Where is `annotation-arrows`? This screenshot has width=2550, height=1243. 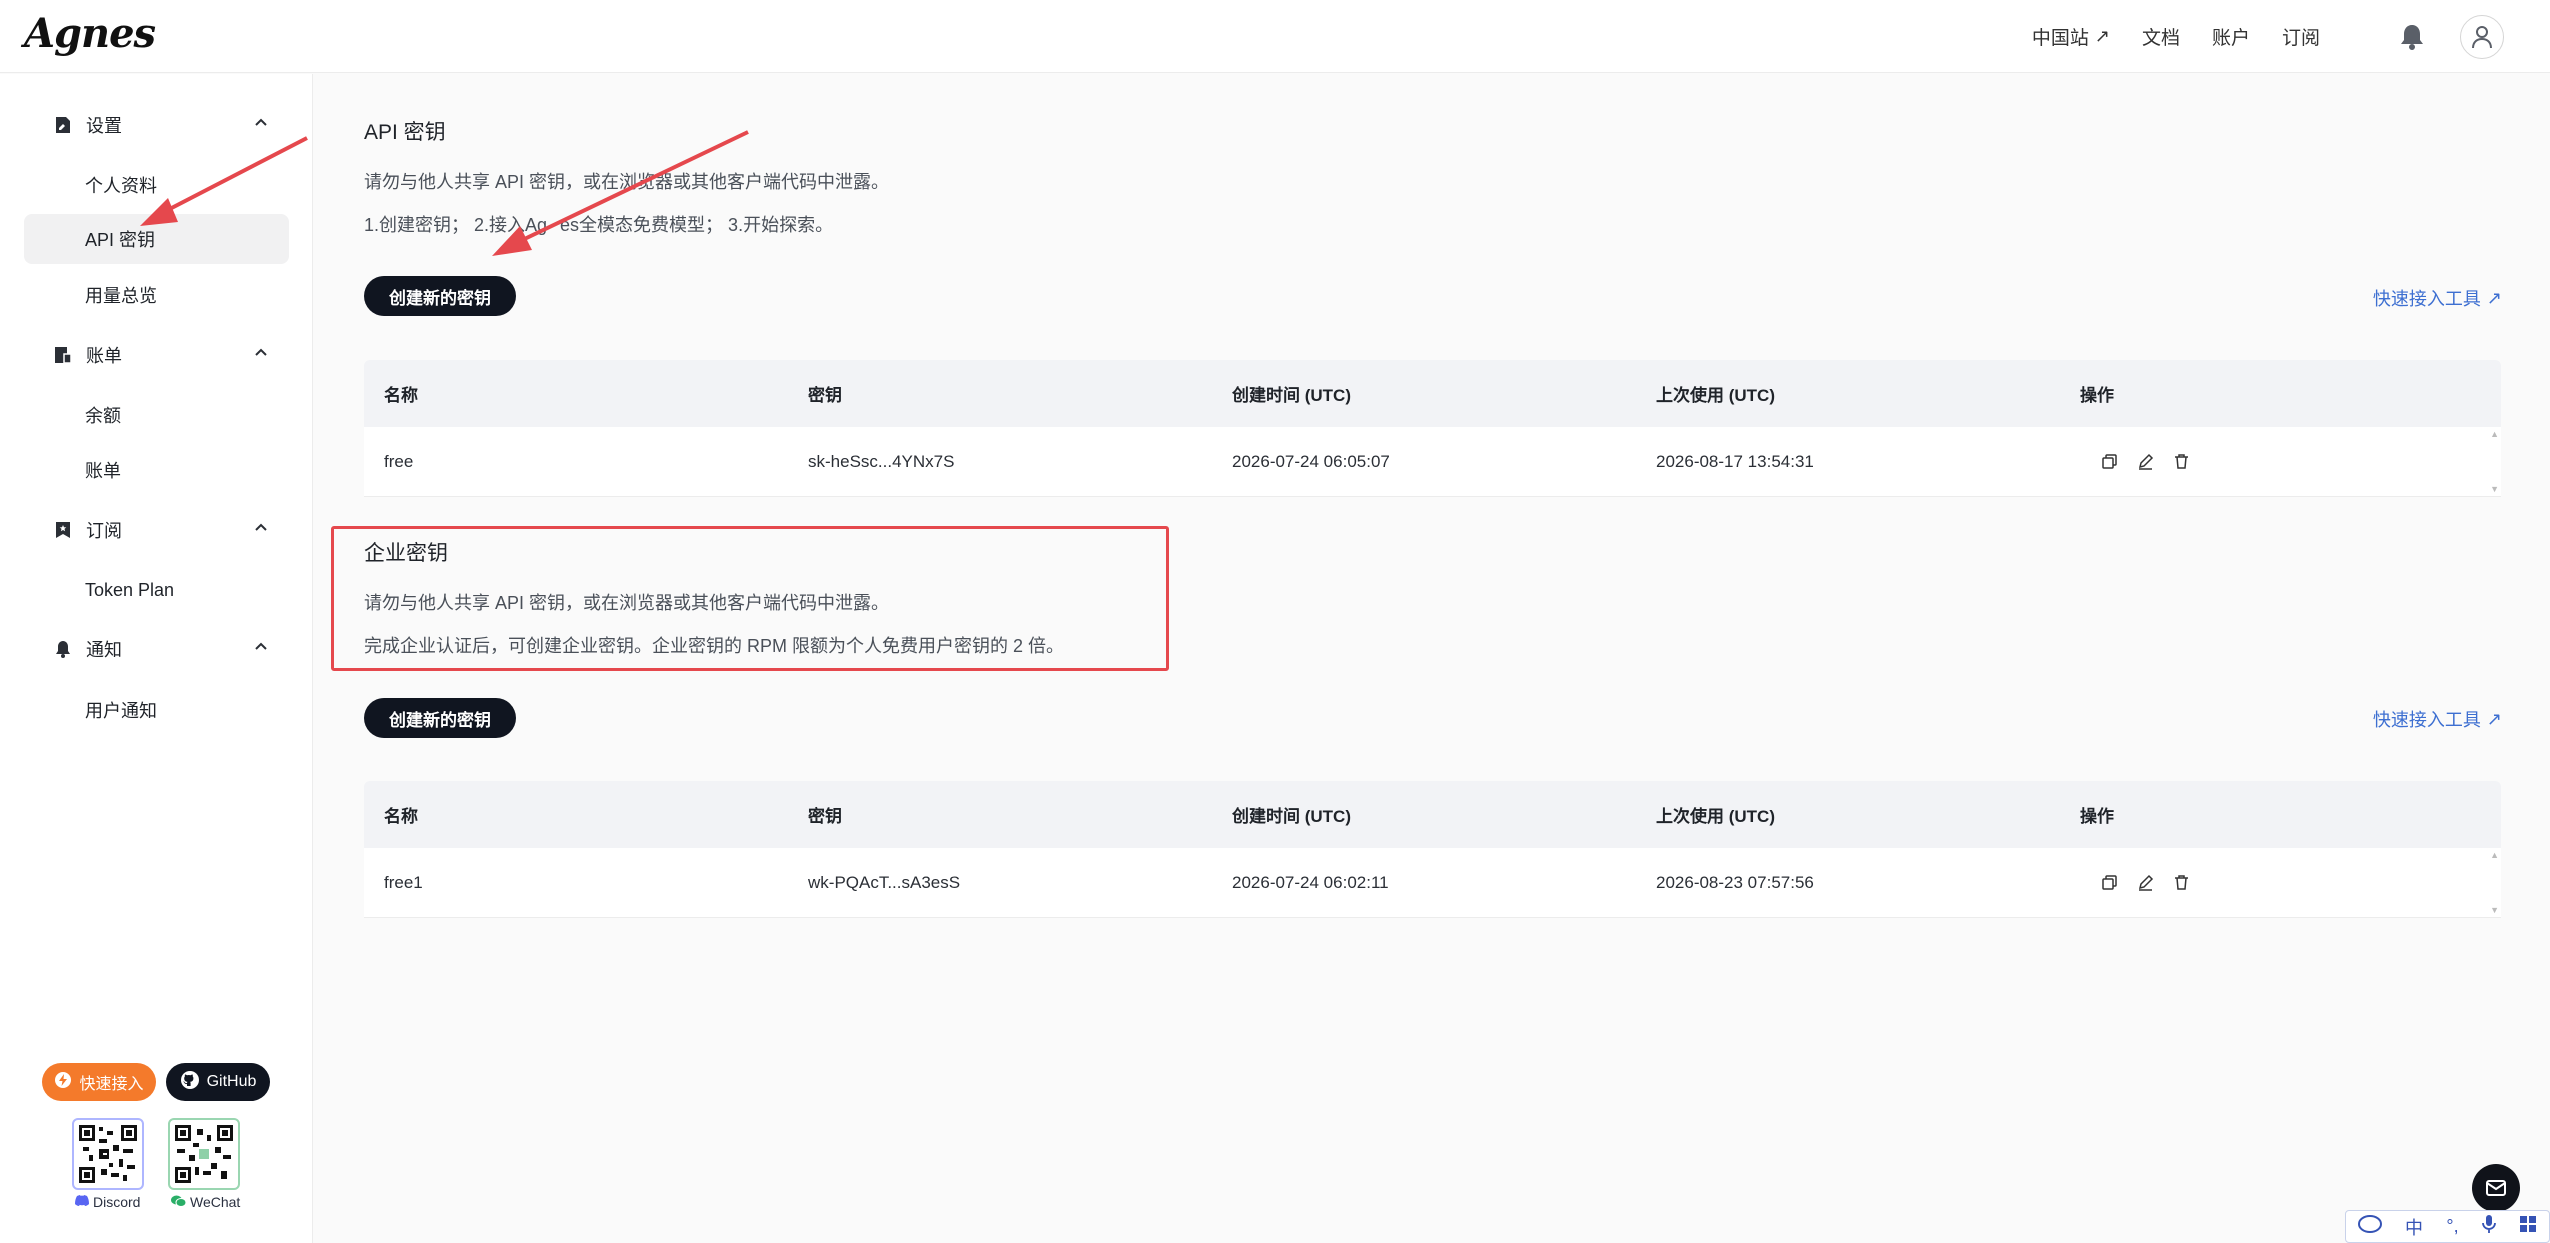 annotation-arrows is located at coordinates (444, 193).